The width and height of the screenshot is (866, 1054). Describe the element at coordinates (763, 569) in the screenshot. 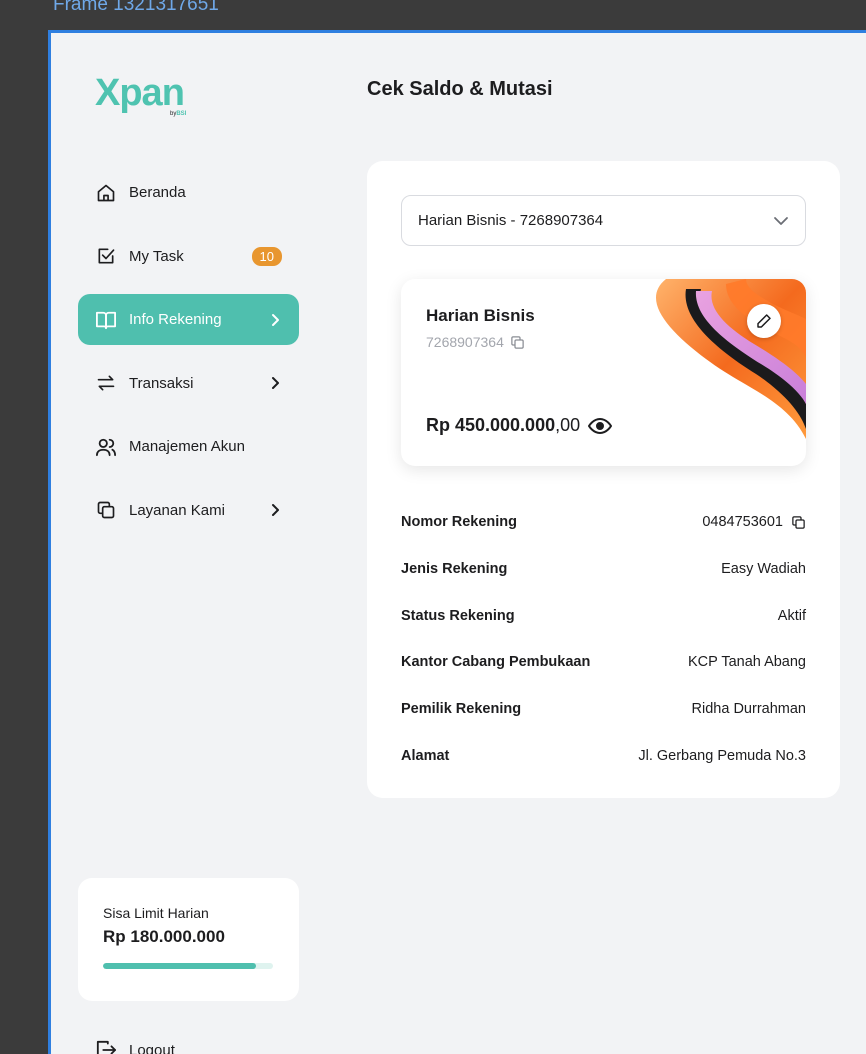

I see `detail-value: Easy Wadiah` at that location.